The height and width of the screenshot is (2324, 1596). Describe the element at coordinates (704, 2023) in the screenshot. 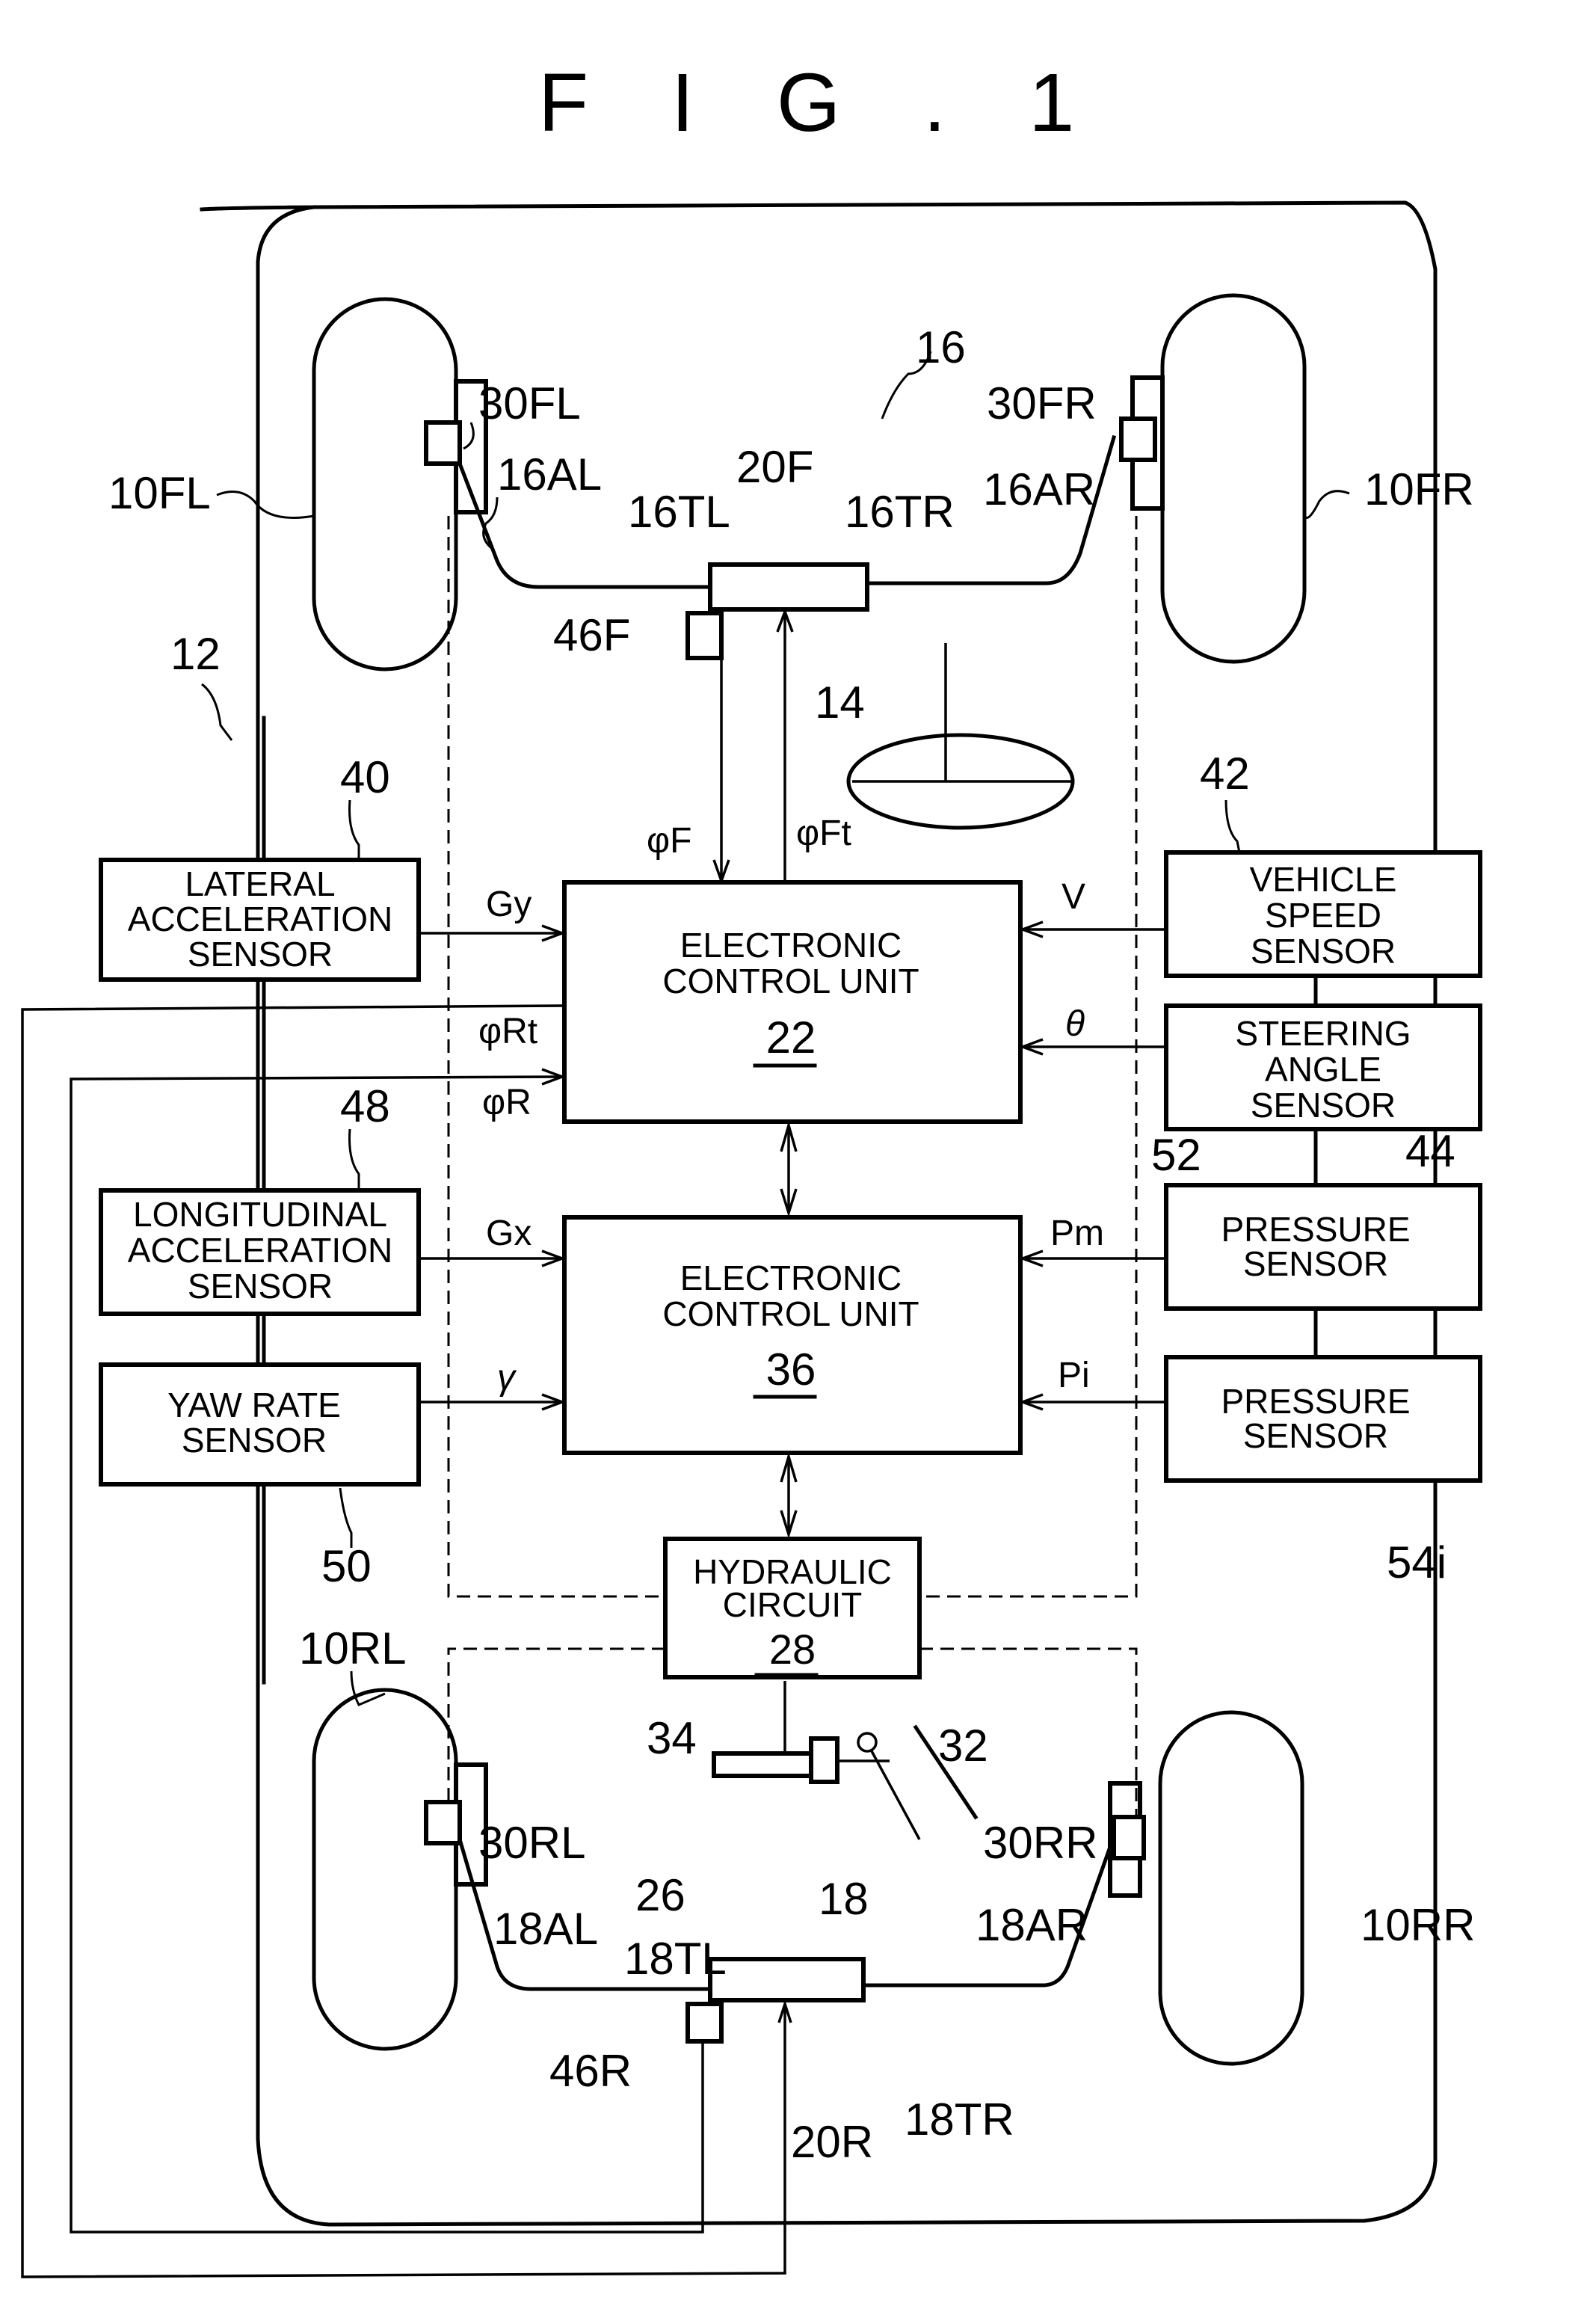

I see `sensor-46R` at that location.